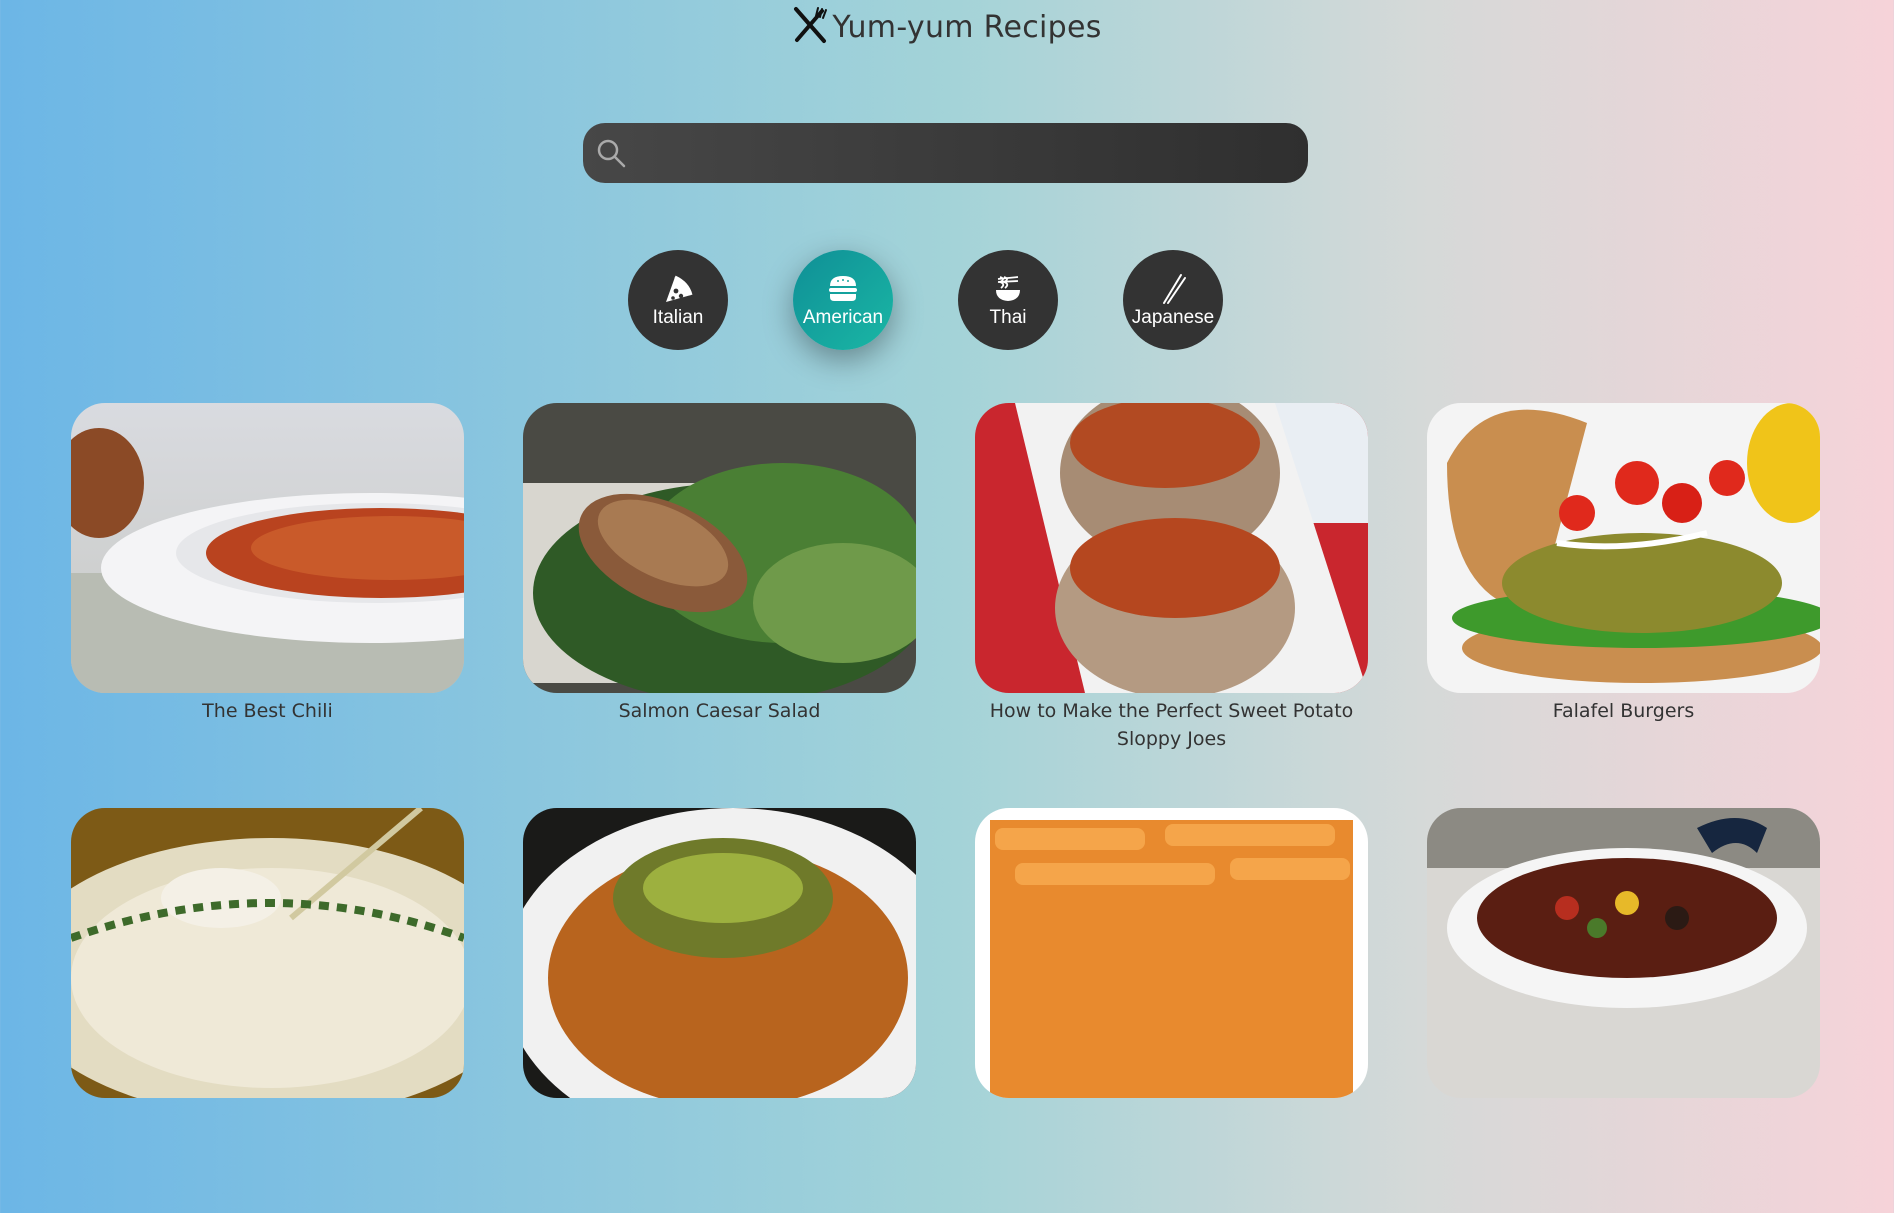 This screenshot has width=1894, height=1213. What do you see at coordinates (967, 153) in the screenshot?
I see `search-input` at bounding box center [967, 153].